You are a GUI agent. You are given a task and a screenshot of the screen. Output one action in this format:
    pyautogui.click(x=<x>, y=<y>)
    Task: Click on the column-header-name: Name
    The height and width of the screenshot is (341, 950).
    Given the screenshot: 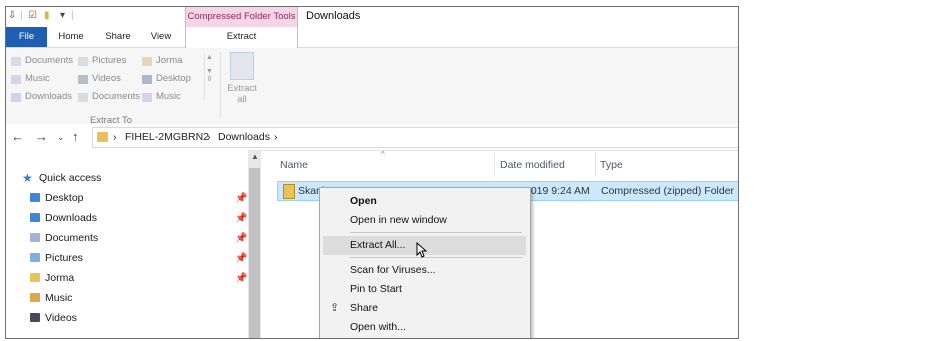 What is the action you would take?
    pyautogui.click(x=294, y=165)
    